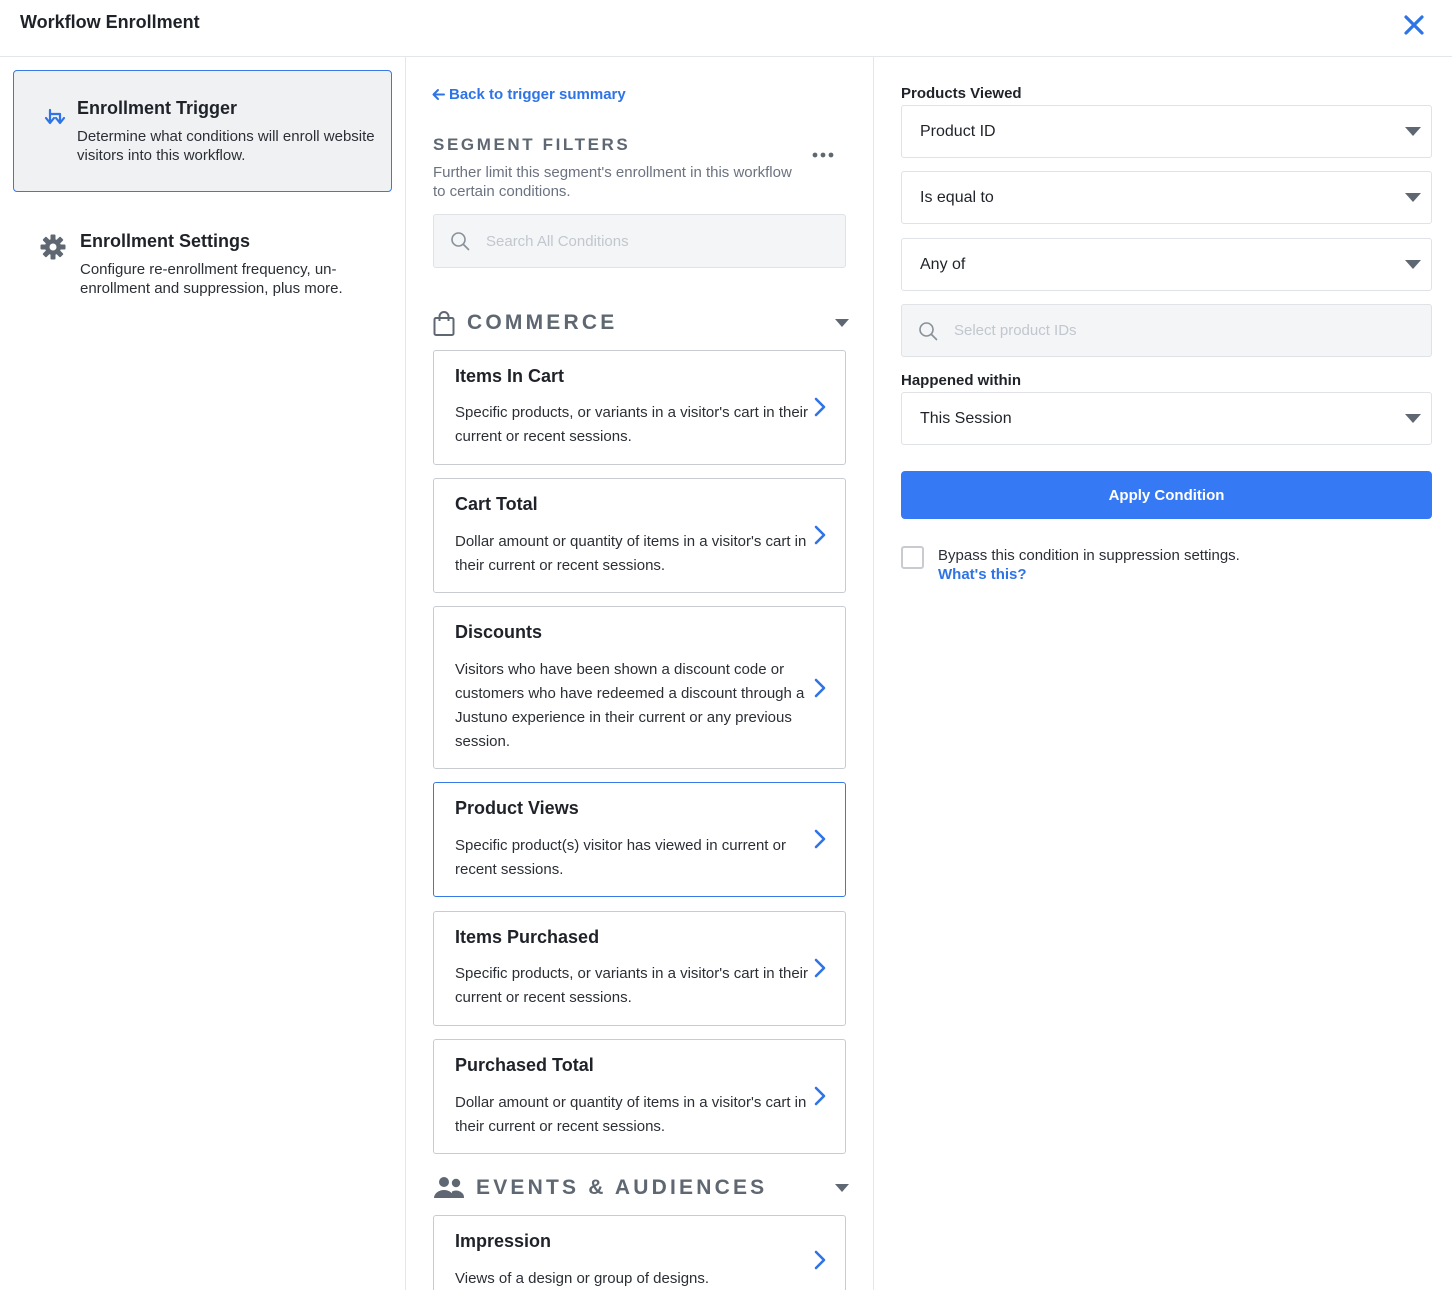 The height and width of the screenshot is (1290, 1452). I want to click on attribute-select: Product ID, so click(1166, 131).